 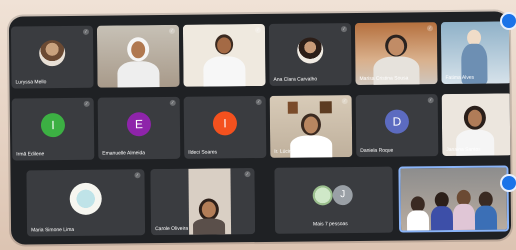 I want to click on participant-tile: ⁄ Marisa Cristina Sousa, so click(x=396, y=53).